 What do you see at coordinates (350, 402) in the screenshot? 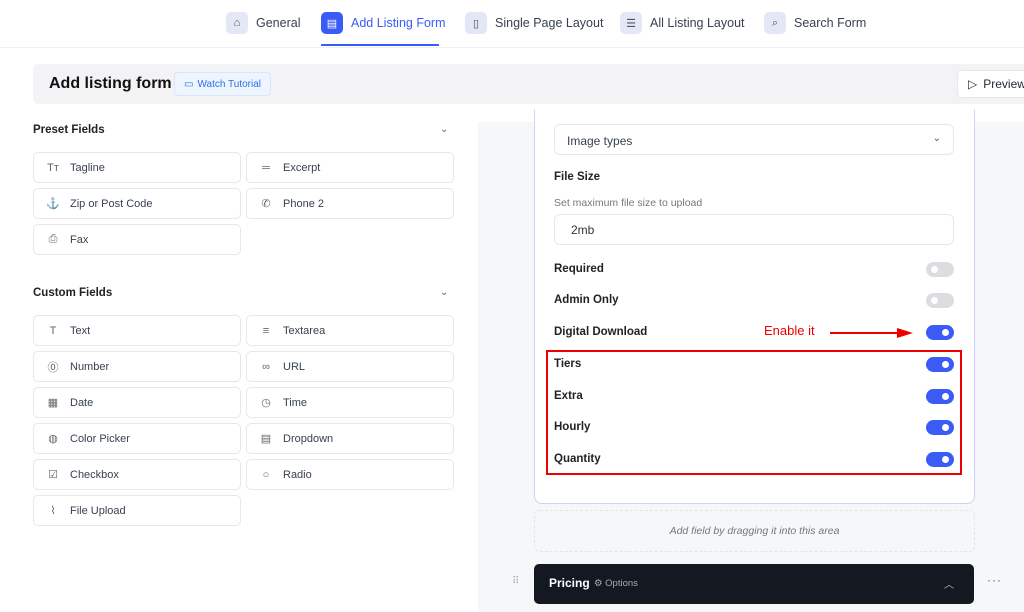
I see `field-item-time: ◷ Time` at bounding box center [350, 402].